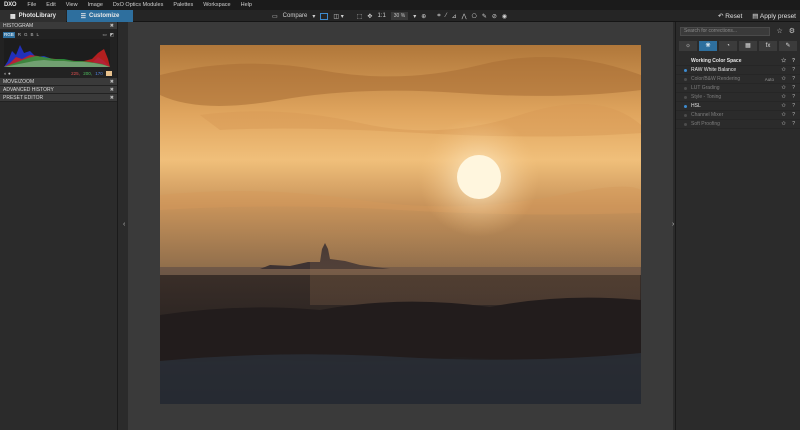  Describe the element at coordinates (792, 31) in the screenshot. I see `settings-icon: ⚙` at that location.